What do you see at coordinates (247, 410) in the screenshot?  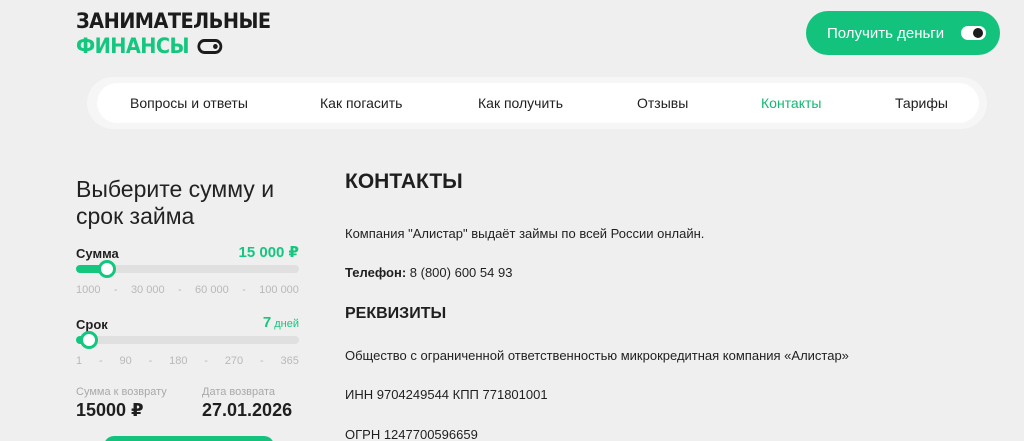 I see `return-date-value: 27.01.2026` at bounding box center [247, 410].